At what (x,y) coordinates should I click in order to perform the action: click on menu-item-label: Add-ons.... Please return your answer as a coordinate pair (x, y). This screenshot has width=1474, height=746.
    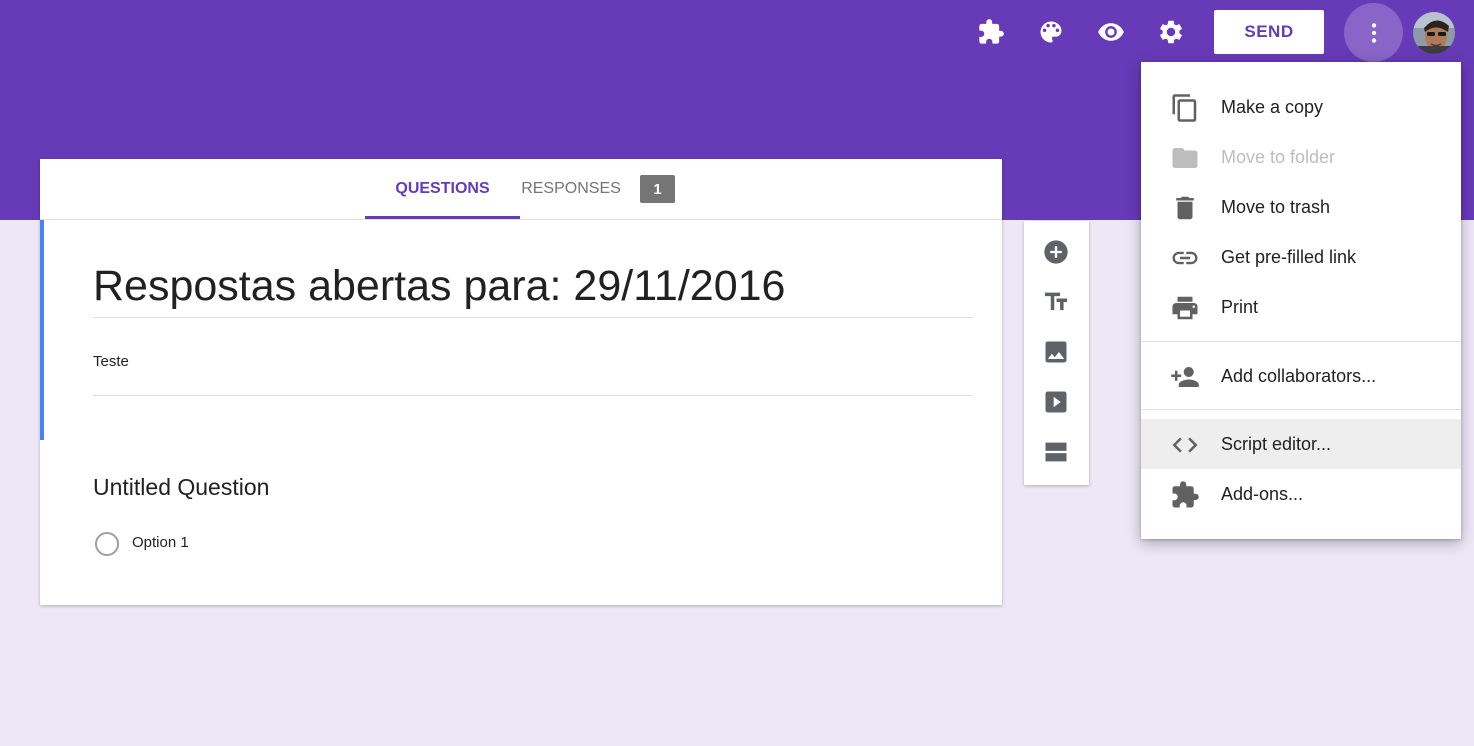
    Looking at the image, I should click on (1262, 494).